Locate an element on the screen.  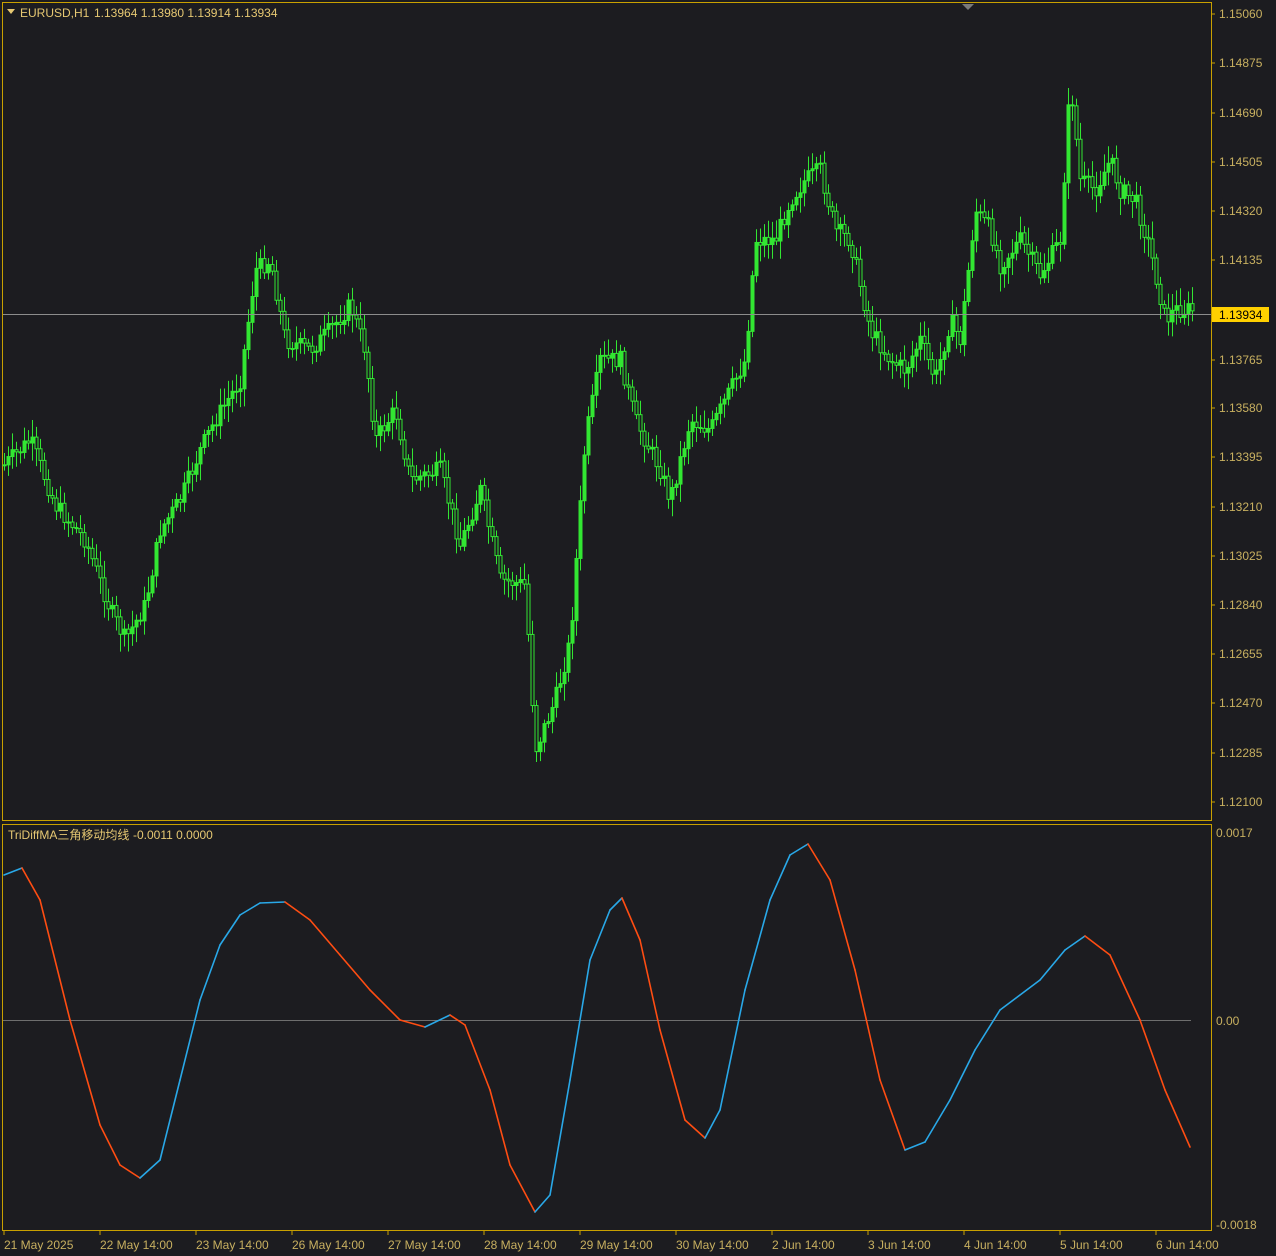
ohlc-label: 1.13964 1.13980 1.13914 1.13934 is located at coordinates (186, 13).